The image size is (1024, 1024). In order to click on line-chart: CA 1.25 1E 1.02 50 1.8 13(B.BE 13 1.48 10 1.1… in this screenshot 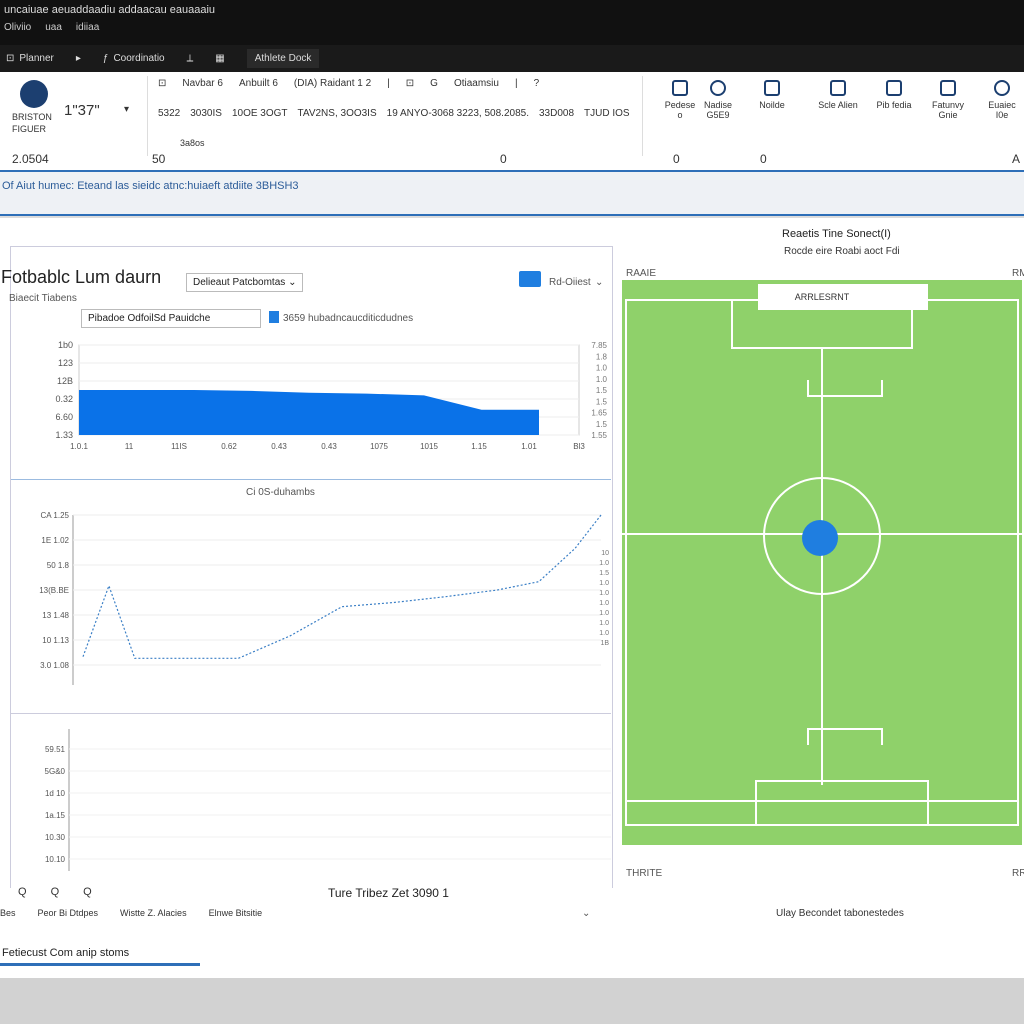, I will do `click(324, 598)`.